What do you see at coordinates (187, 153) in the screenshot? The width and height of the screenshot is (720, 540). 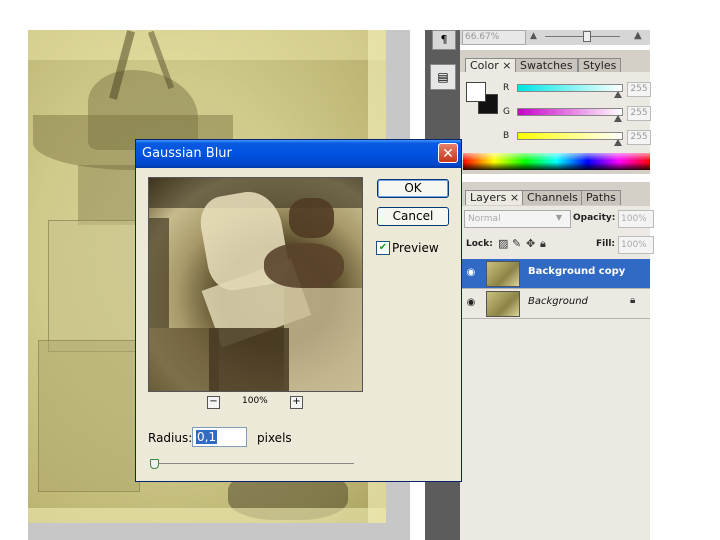 I see `dialog-title: Gaussian Blur` at bounding box center [187, 153].